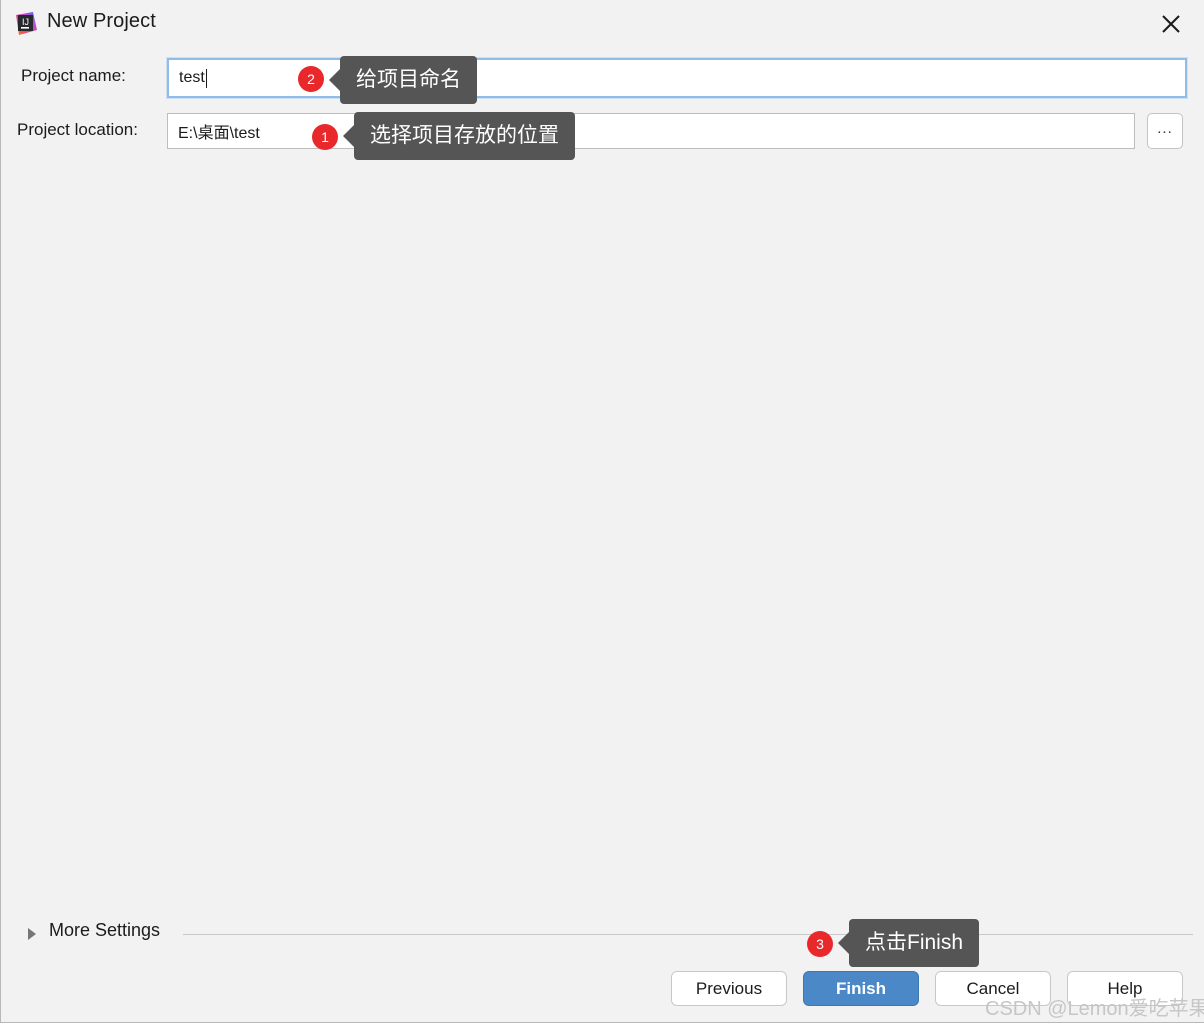 This screenshot has height=1023, width=1204. Describe the element at coordinates (192, 77) in the screenshot. I see `project-name-value: test` at that location.